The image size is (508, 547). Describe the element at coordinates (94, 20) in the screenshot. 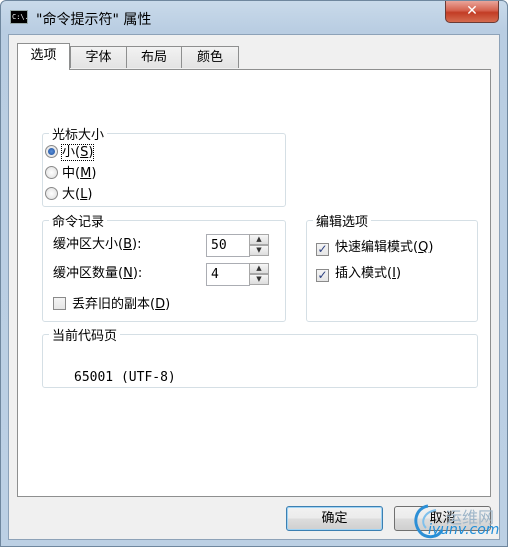

I see `window-title: "命令提示符" 属性` at that location.